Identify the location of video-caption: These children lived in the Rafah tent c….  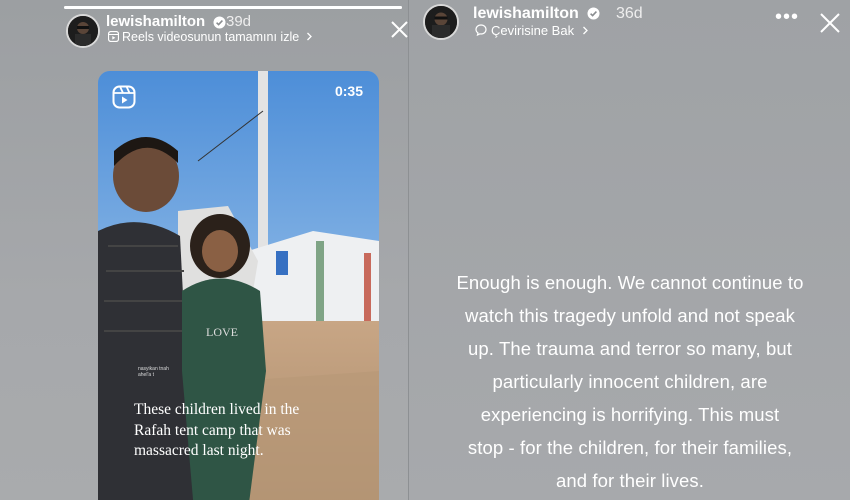
(249, 431).